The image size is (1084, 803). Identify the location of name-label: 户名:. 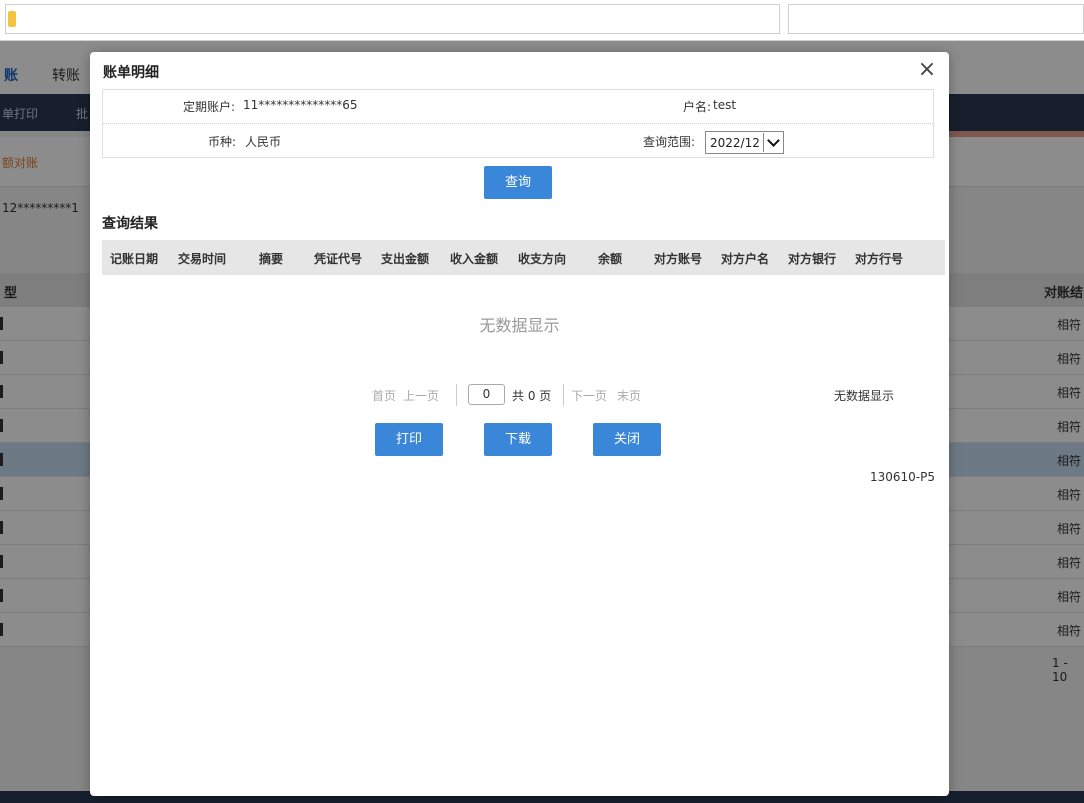
(697, 107).